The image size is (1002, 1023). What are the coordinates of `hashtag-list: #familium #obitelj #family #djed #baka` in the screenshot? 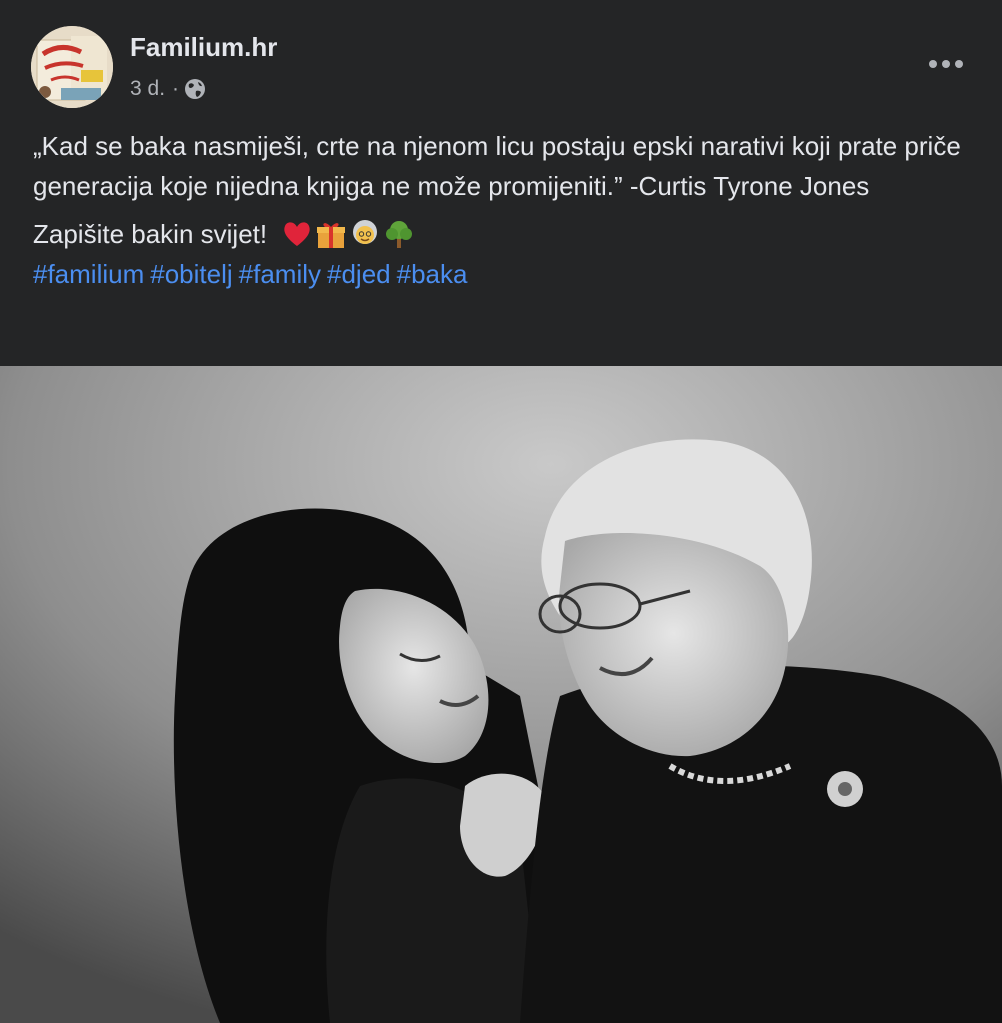 It's located at (508, 274).